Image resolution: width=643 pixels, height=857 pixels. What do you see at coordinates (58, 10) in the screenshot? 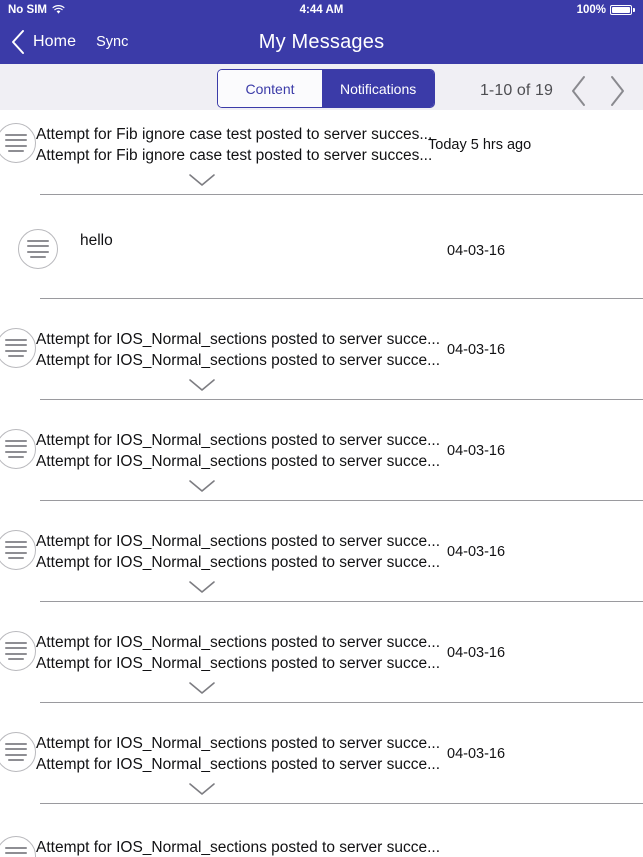
I see `wifi-icon` at bounding box center [58, 10].